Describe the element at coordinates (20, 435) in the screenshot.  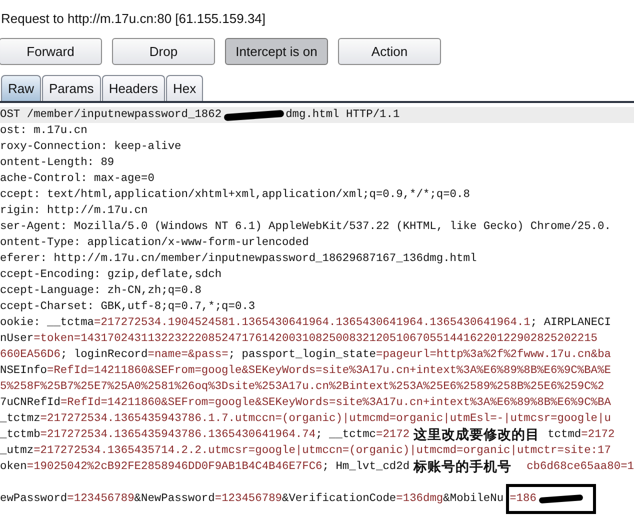
I see `param-name: _tctmb` at that location.